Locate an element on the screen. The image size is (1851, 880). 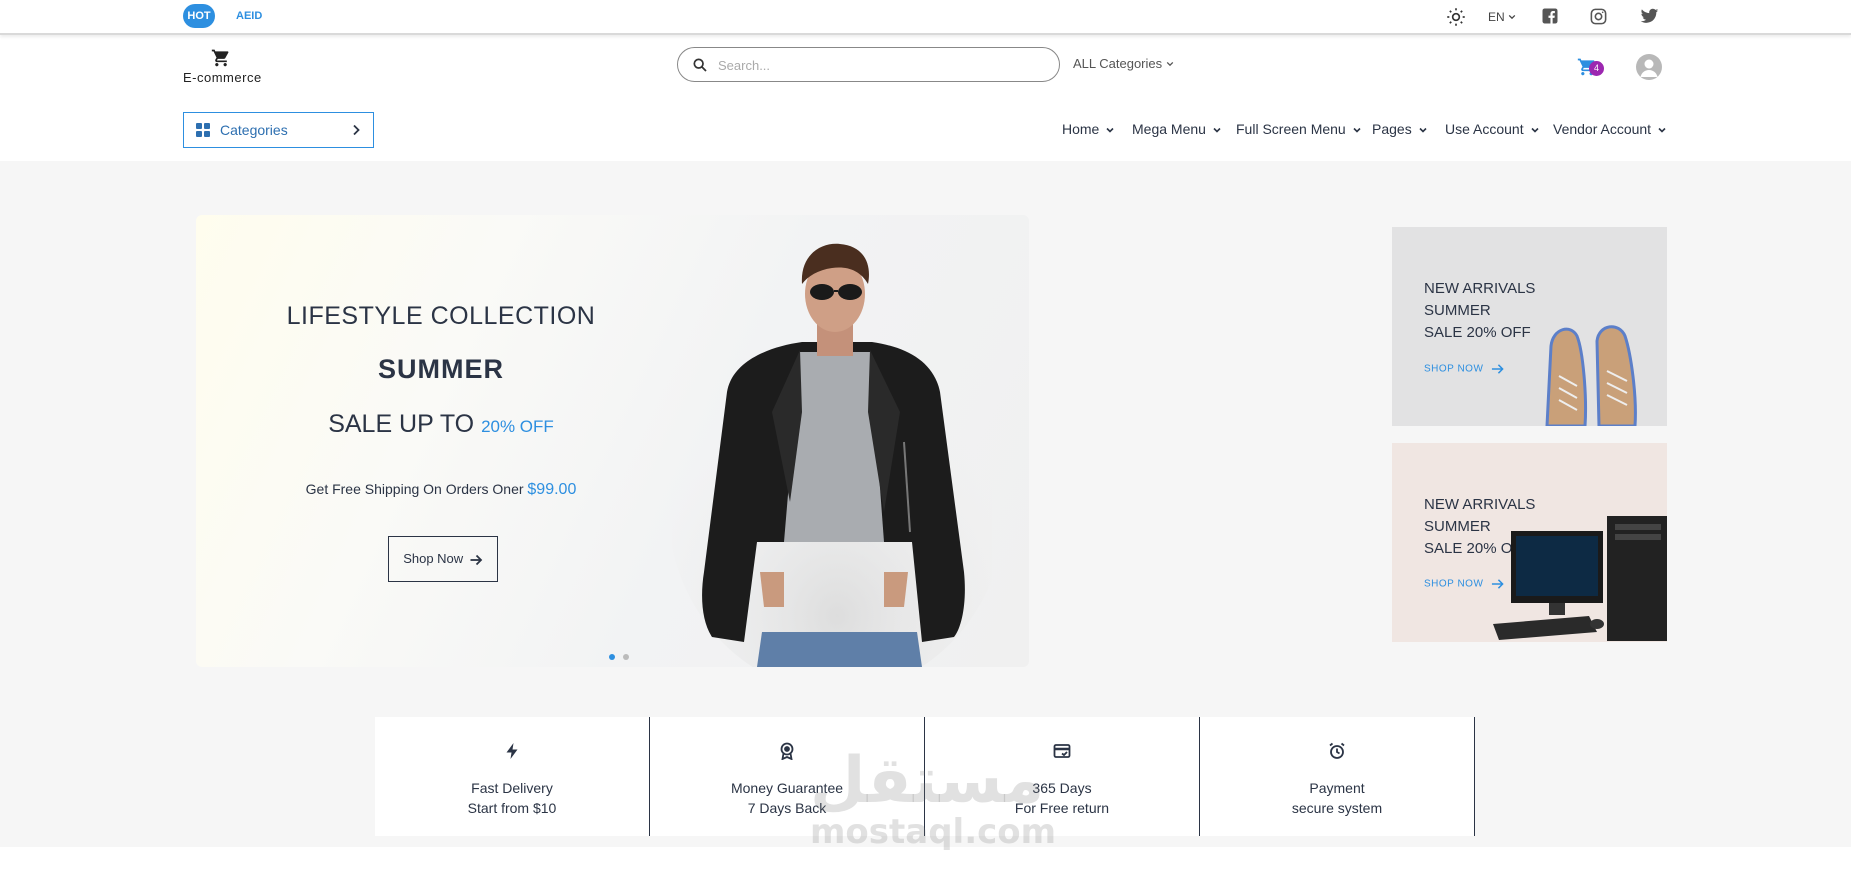
nav-full-screen-menu: Full Screen Menu is located at coordinates (1299, 129).